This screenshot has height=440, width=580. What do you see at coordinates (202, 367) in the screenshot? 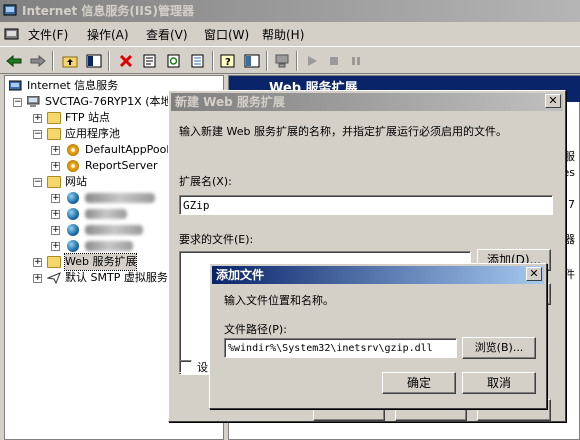
I see `checkbox-label: 设` at bounding box center [202, 367].